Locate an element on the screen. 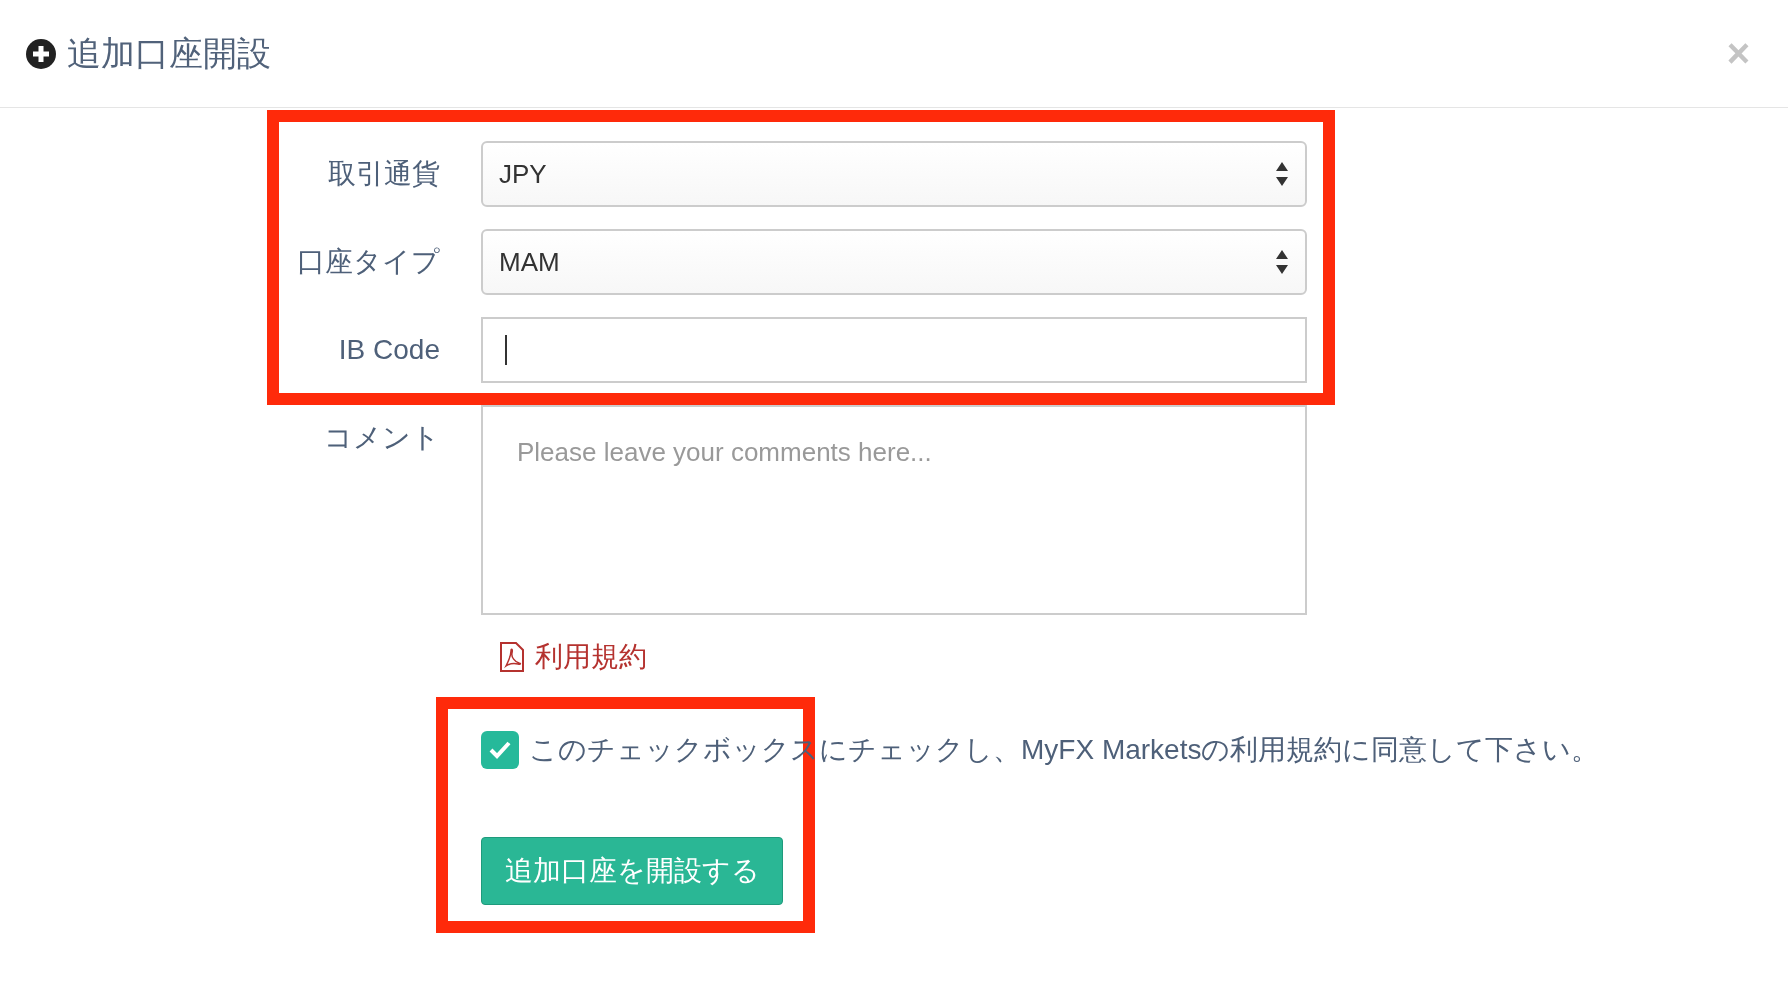 The height and width of the screenshot is (986, 1788). field-label: 口座タイプ is located at coordinates (368, 262).